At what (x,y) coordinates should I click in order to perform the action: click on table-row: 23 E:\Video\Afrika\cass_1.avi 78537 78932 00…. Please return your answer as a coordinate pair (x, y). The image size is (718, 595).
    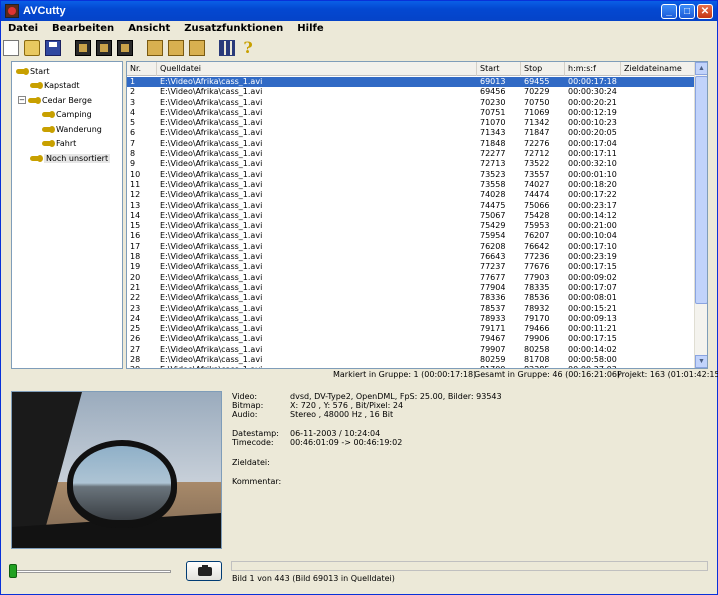
    Looking at the image, I should click on (411, 309).